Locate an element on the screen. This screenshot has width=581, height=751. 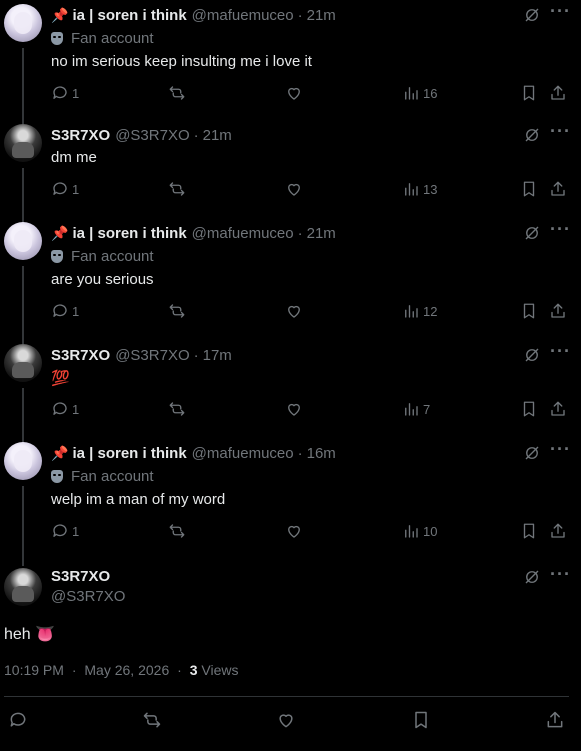
tweet-time: 10:19 PM is located at coordinates (34, 670).